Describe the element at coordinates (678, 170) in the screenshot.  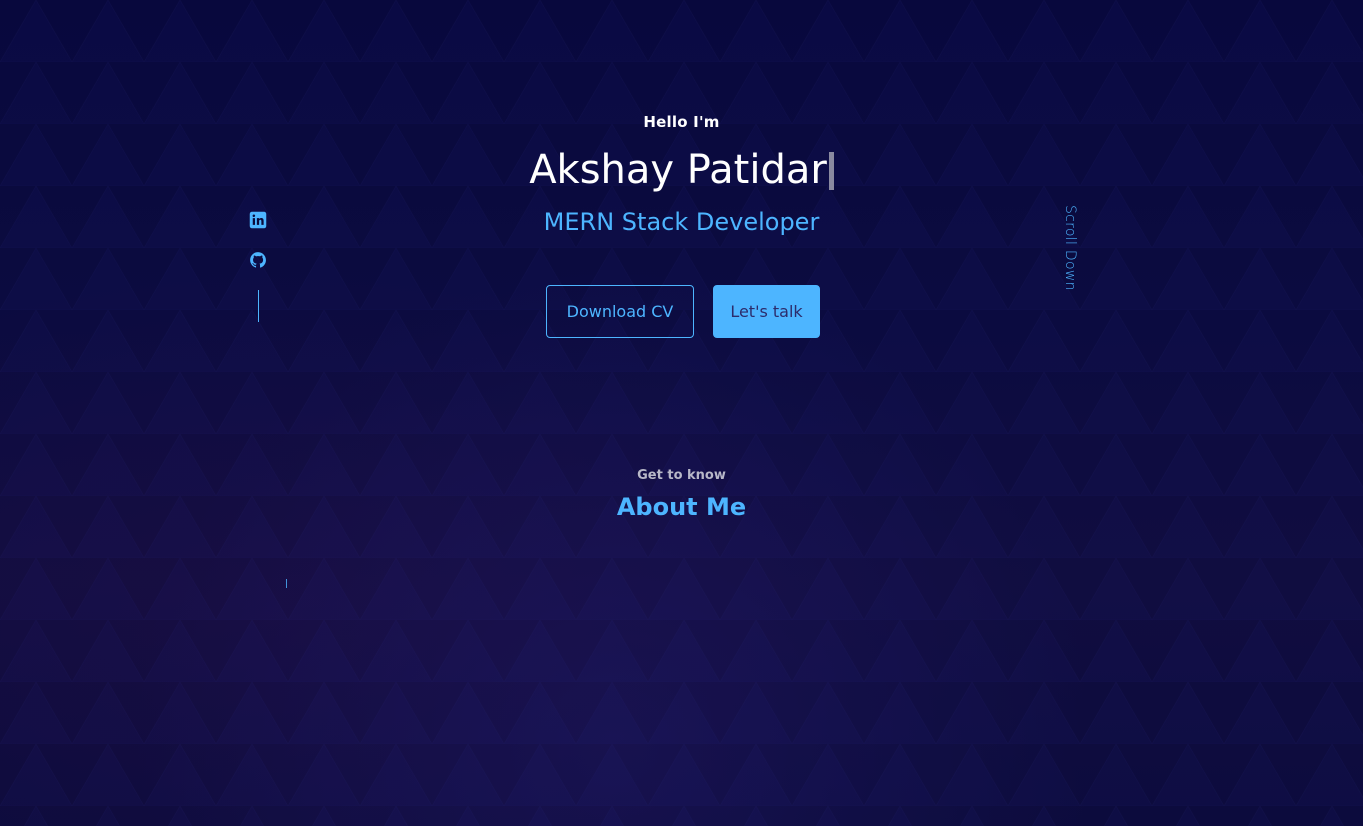
I see `name-text: Akshay Patidar` at that location.